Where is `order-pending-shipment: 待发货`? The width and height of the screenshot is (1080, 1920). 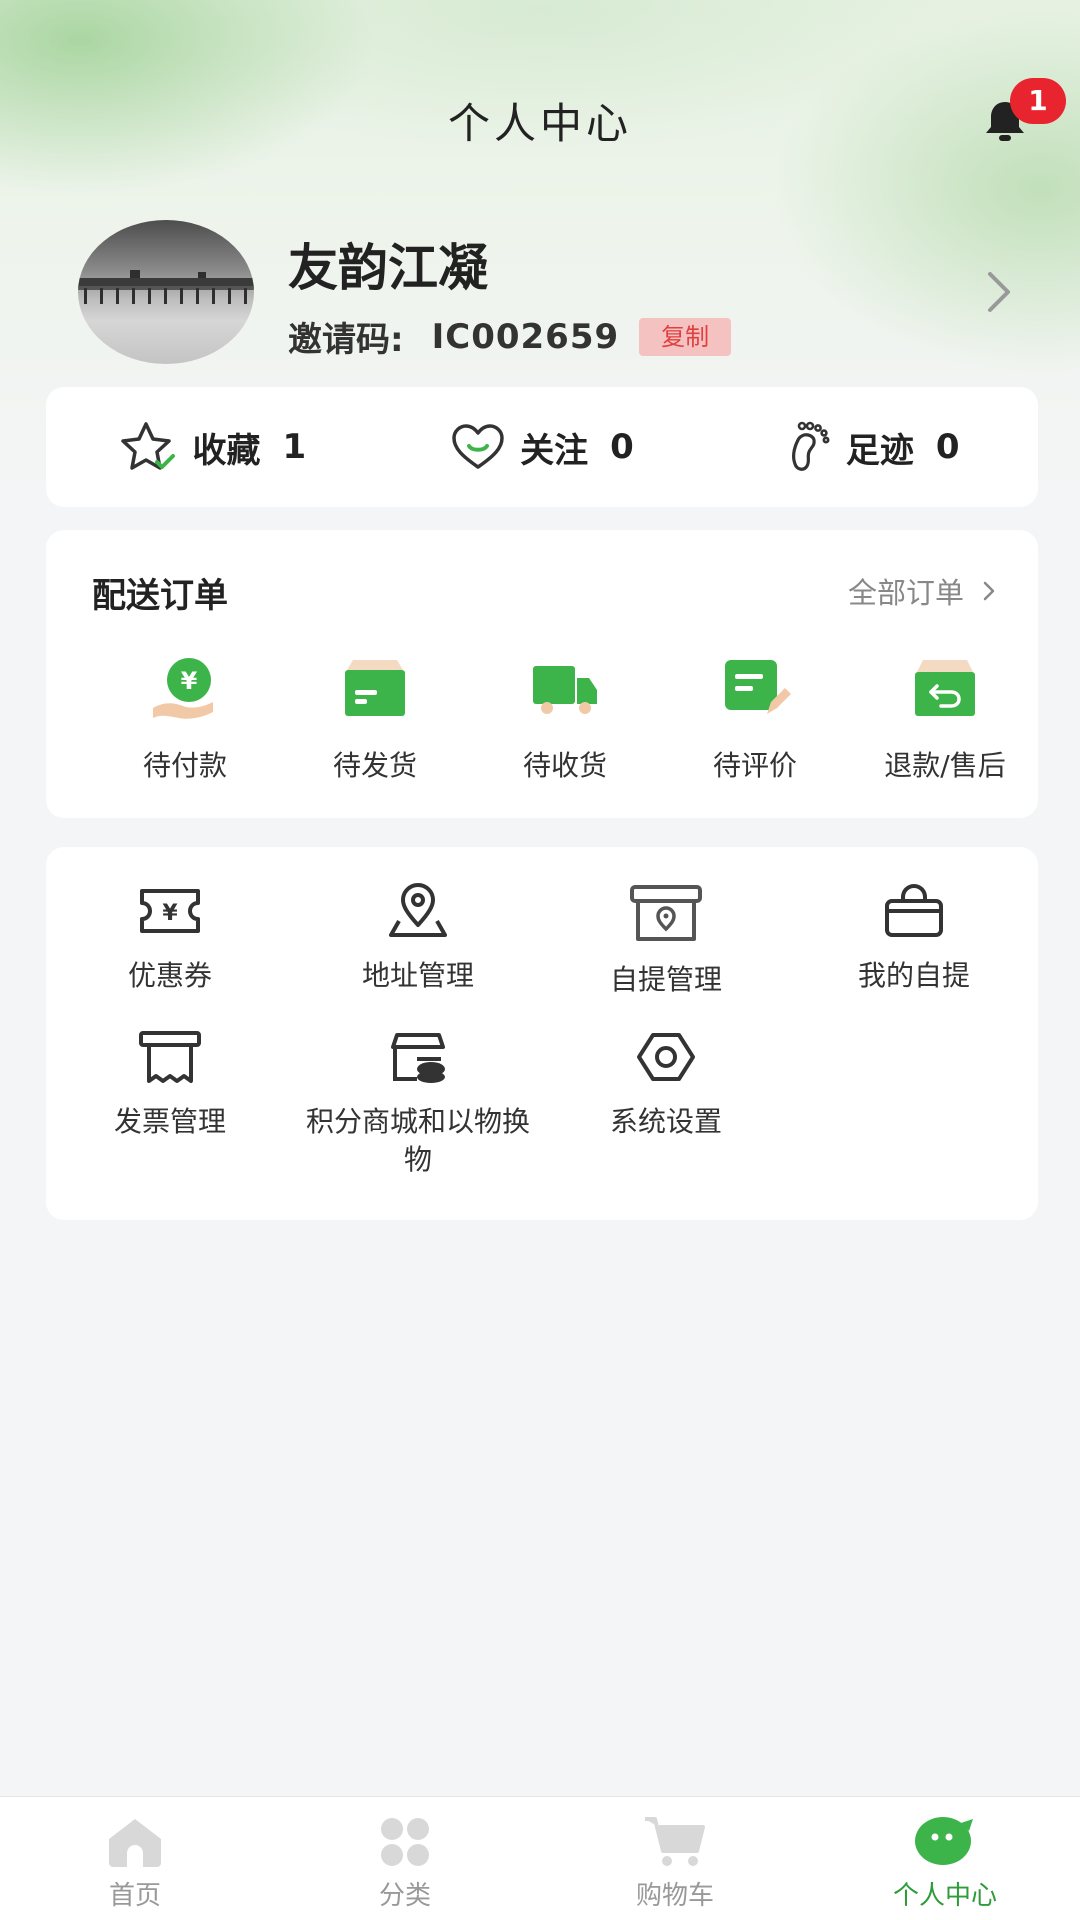 order-pending-shipment: 待发货 is located at coordinates (375, 720).